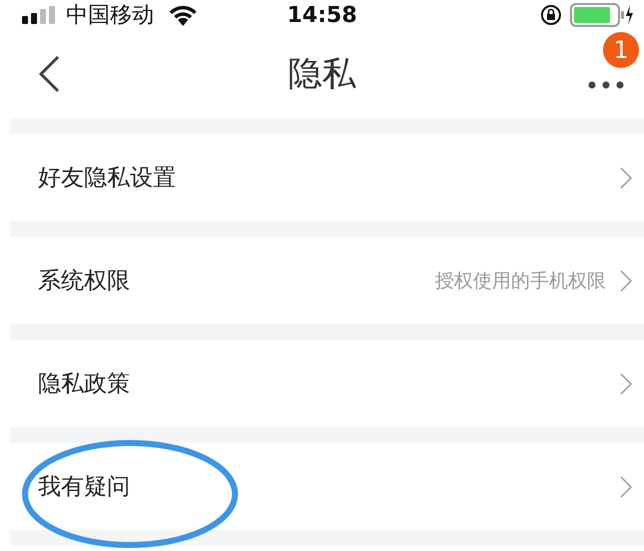 This screenshot has width=644, height=551. What do you see at coordinates (40, 15) in the screenshot?
I see `signal-icon` at bounding box center [40, 15].